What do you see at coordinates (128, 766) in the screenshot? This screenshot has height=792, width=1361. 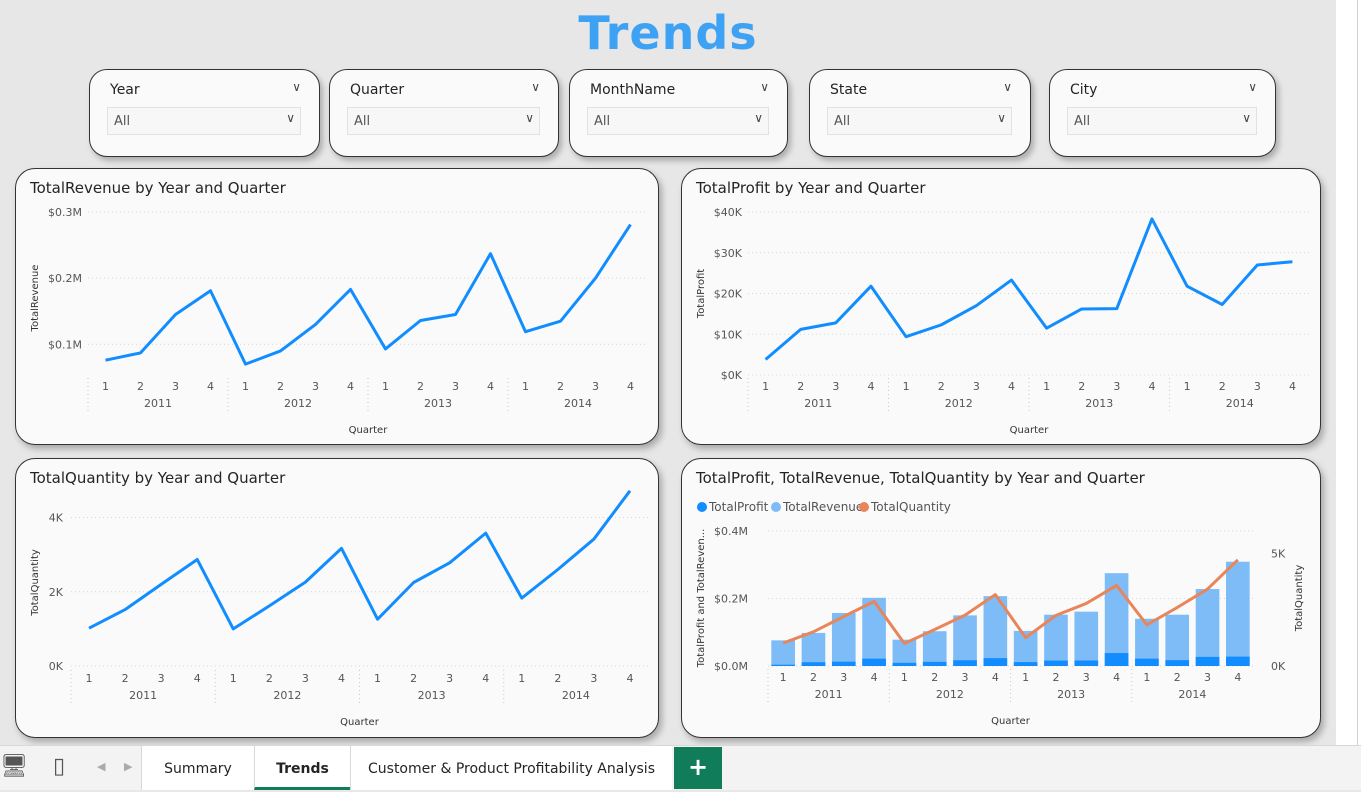 I see `scroll-right-icon: ▶` at bounding box center [128, 766].